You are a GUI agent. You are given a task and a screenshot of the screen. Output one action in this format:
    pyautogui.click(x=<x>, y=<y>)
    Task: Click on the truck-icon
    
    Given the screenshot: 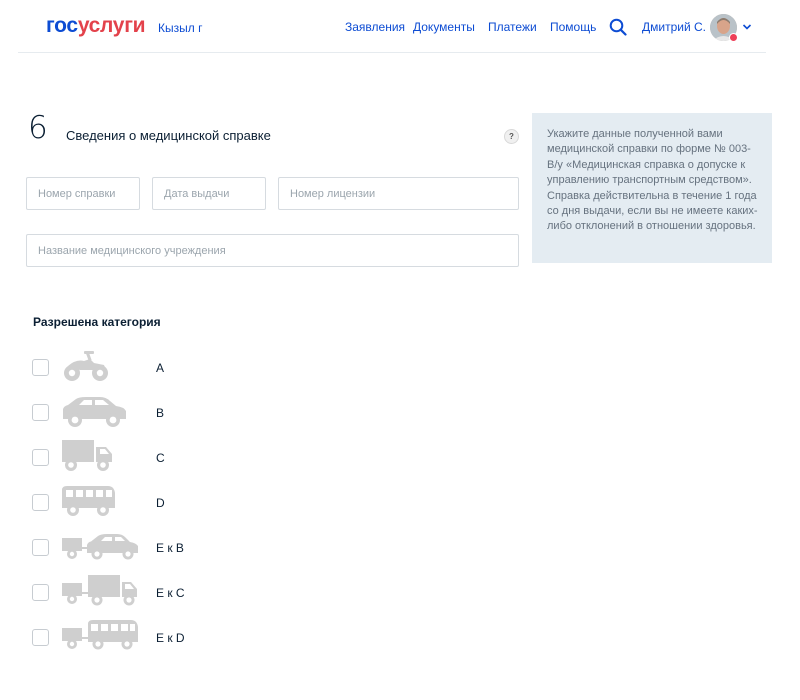 What is the action you would take?
    pyautogui.click(x=87, y=455)
    